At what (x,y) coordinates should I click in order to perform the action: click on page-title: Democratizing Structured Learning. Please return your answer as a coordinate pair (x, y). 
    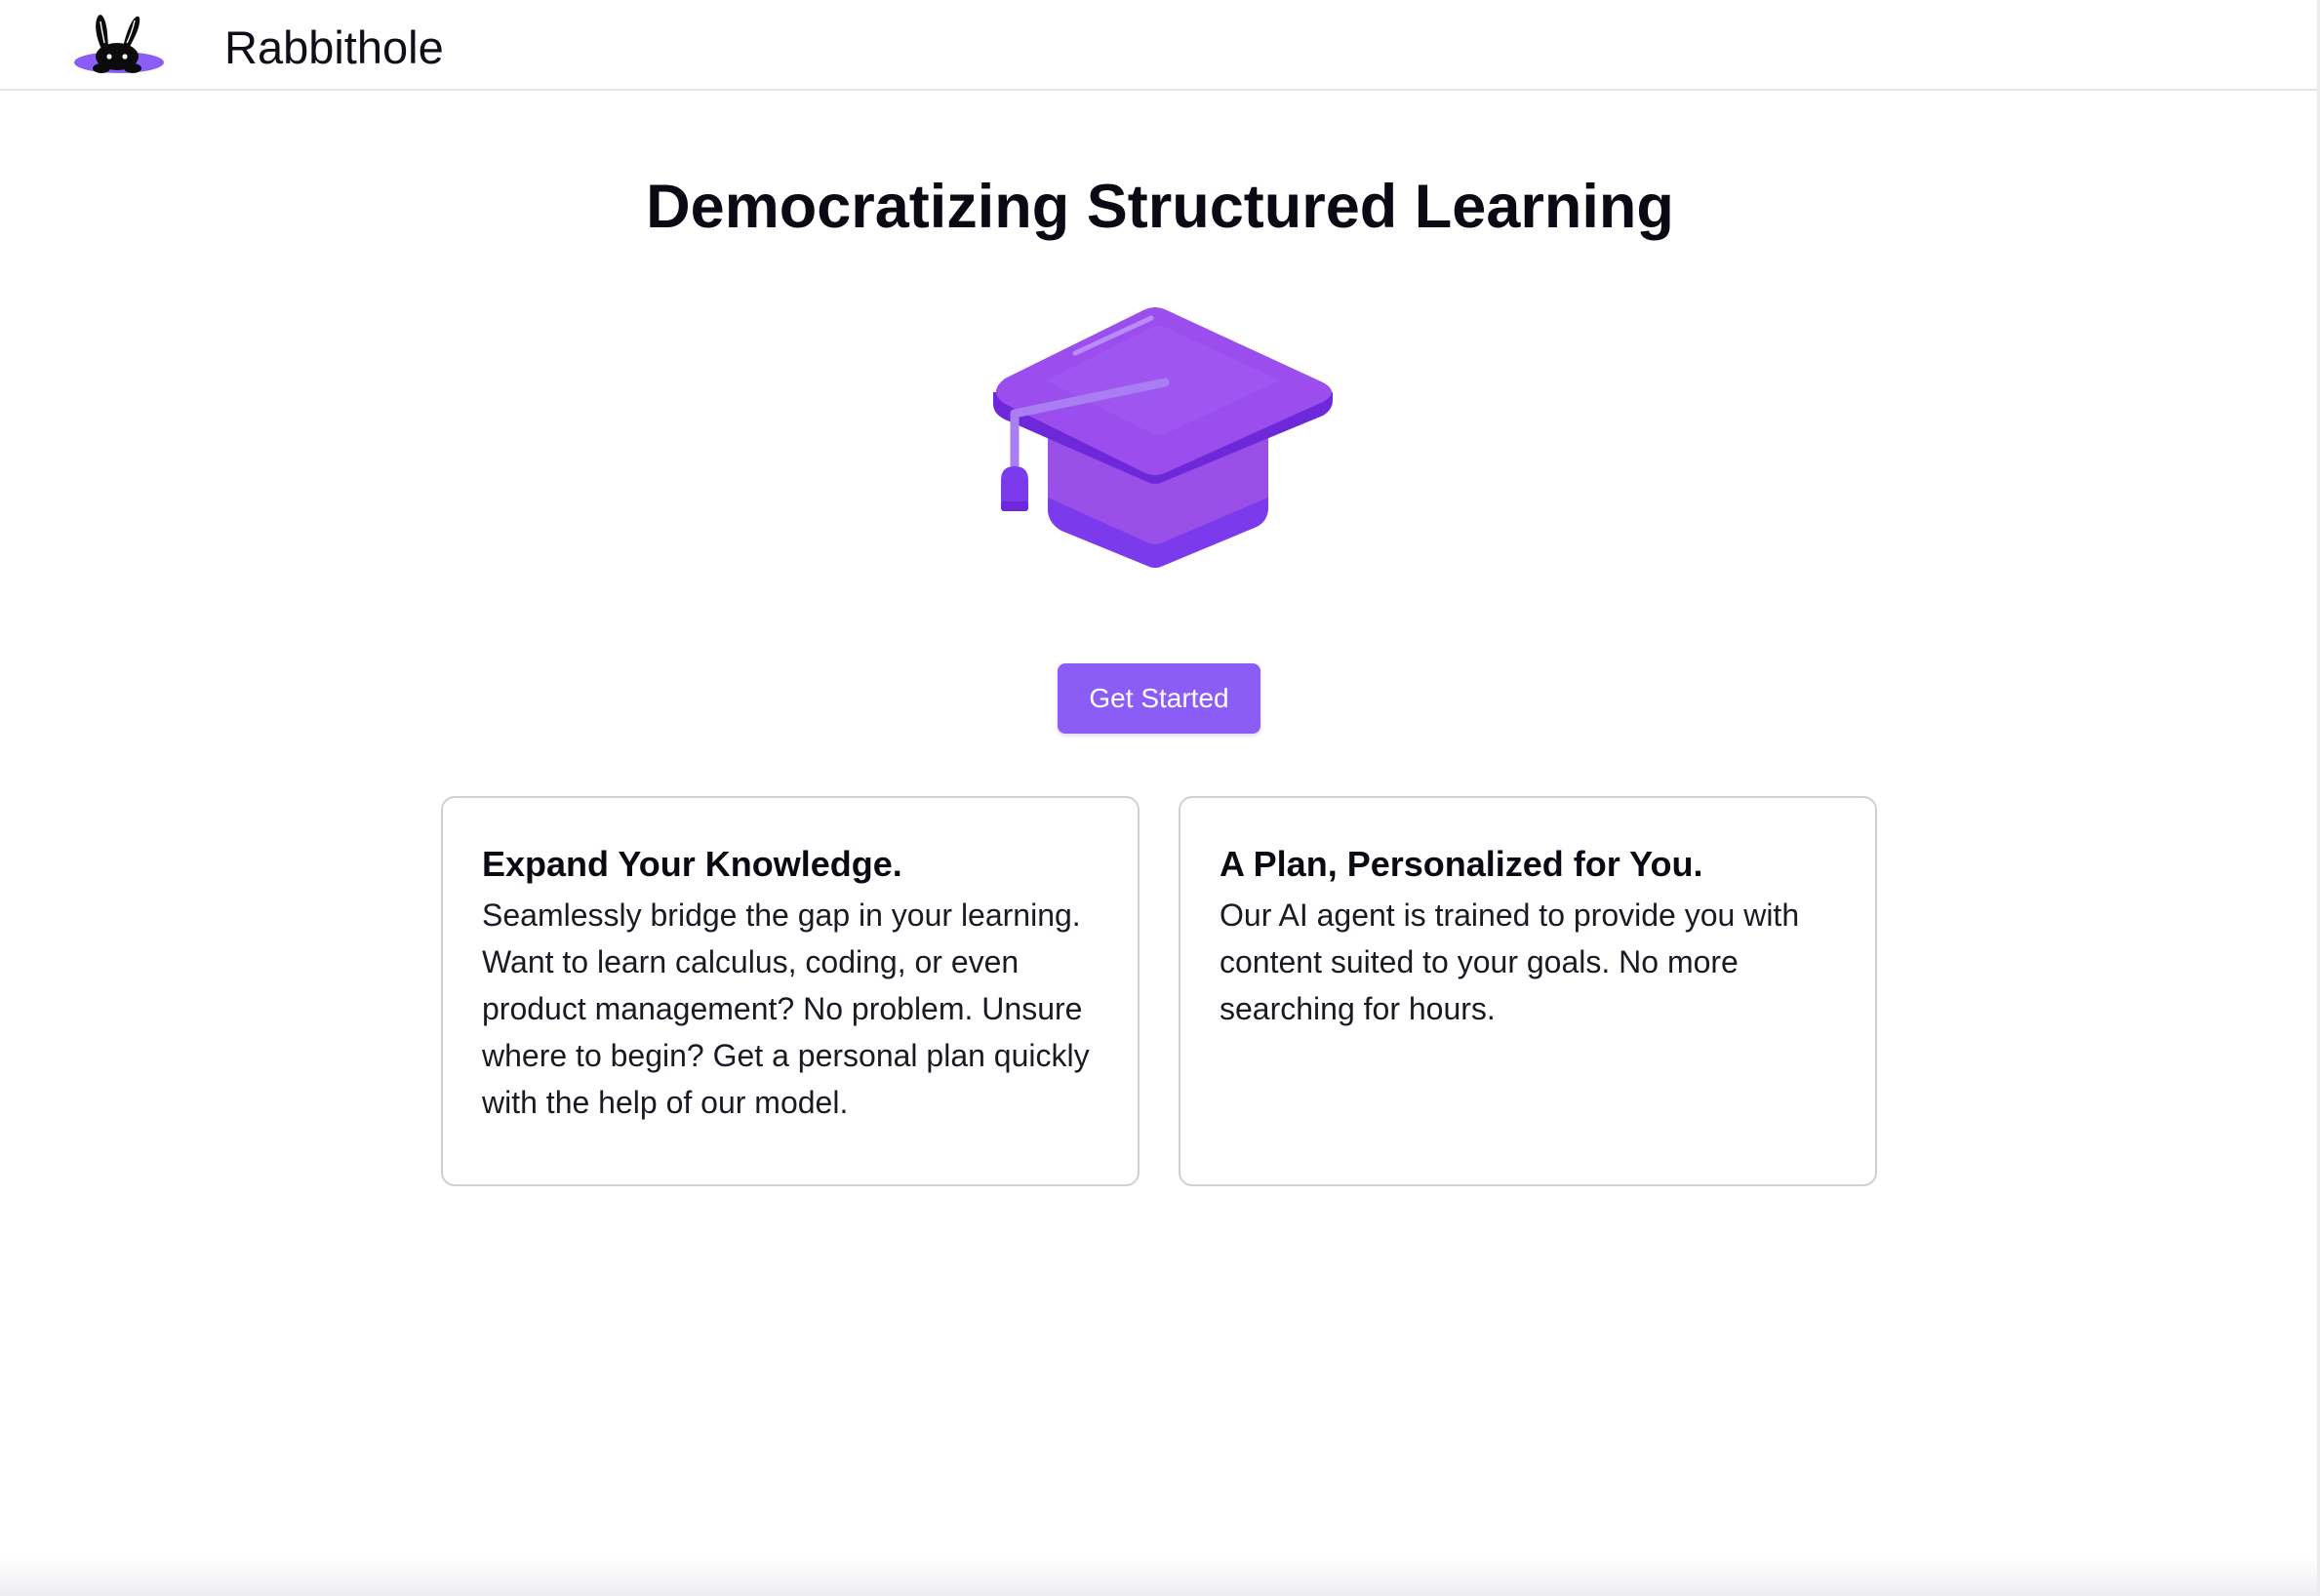
    Looking at the image, I should click on (1160, 207).